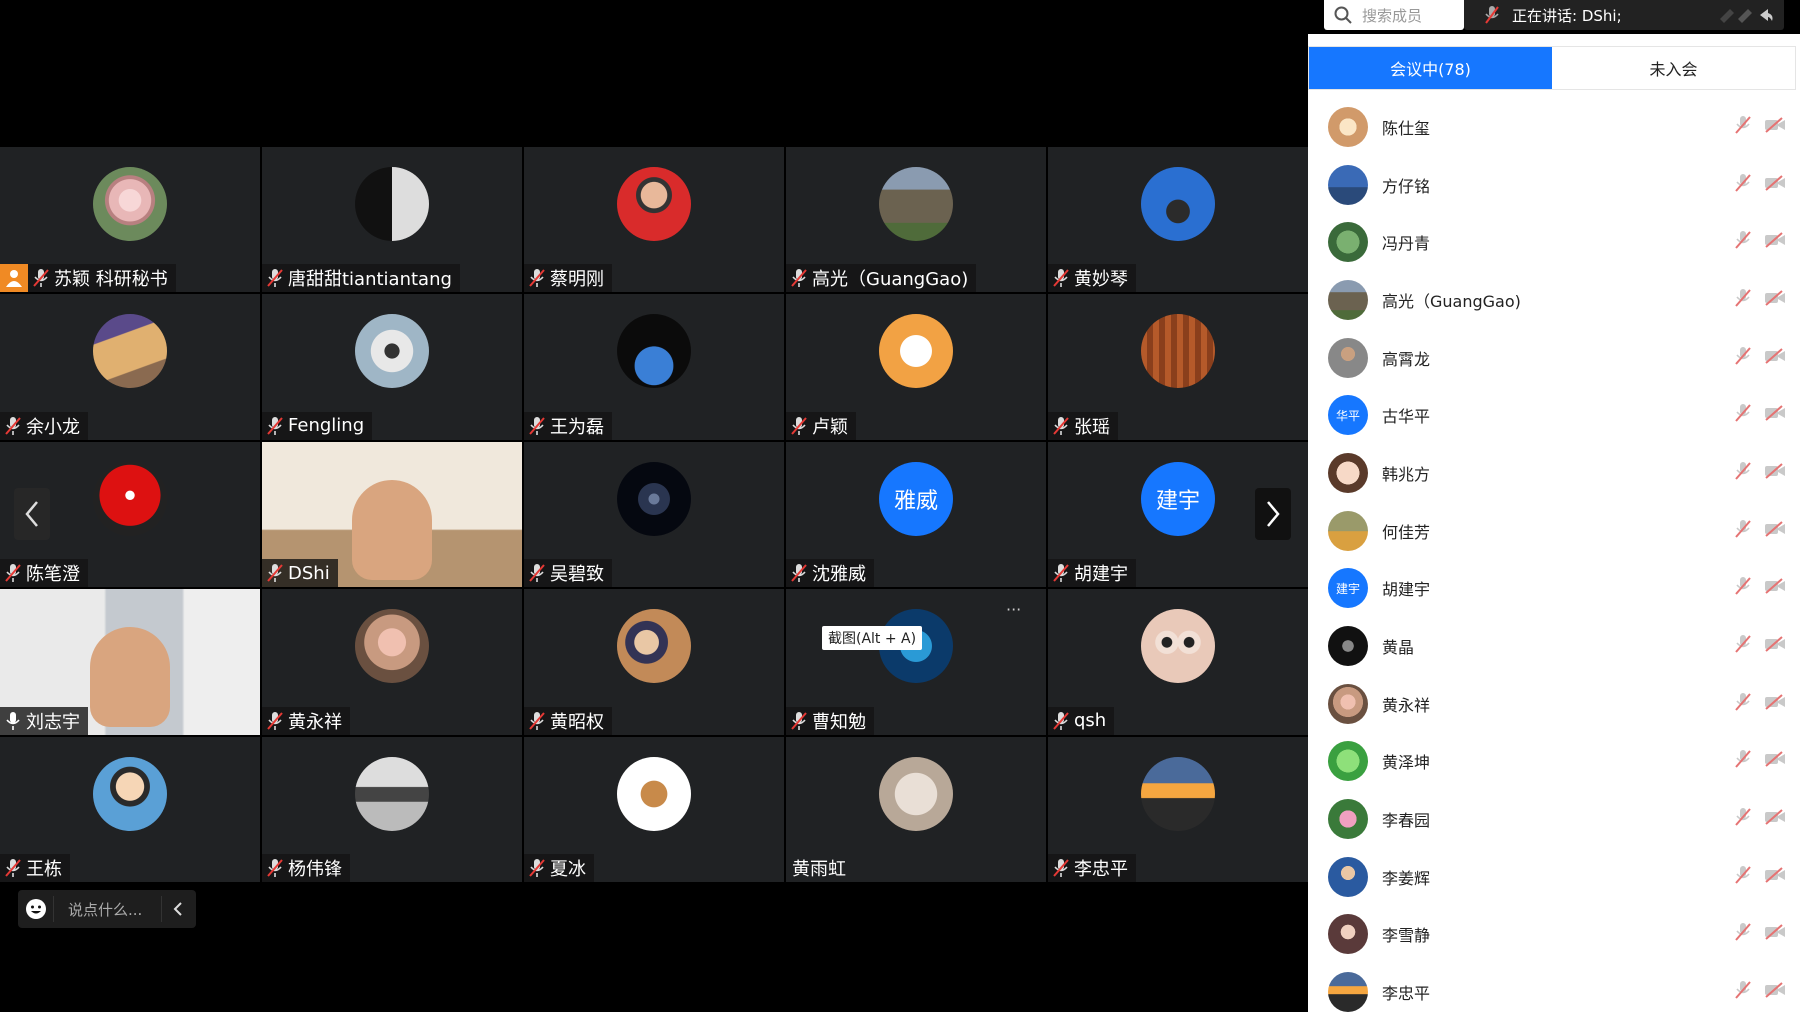 This screenshot has height=1012, width=1800. What do you see at coordinates (1554, 762) in the screenshot?
I see `member-row: 黄泽坤` at bounding box center [1554, 762].